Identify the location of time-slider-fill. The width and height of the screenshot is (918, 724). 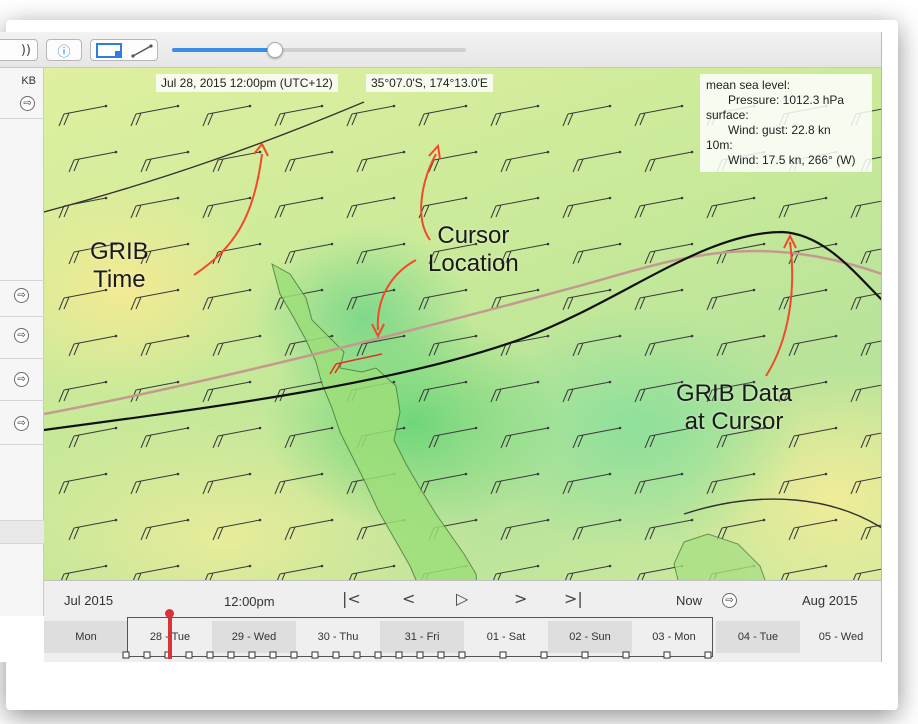
(223, 50).